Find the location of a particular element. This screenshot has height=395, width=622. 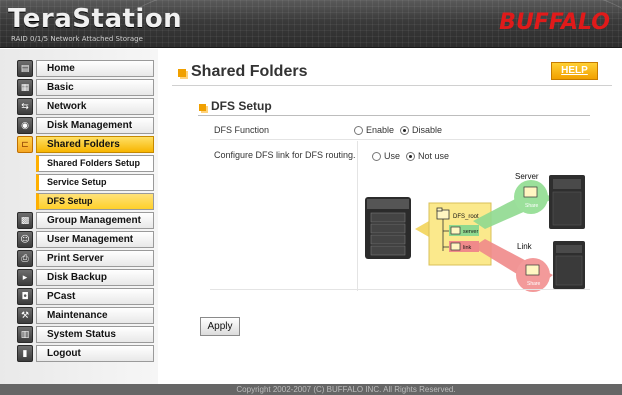

sidebar-item-label: User Management is located at coordinates (95, 239).